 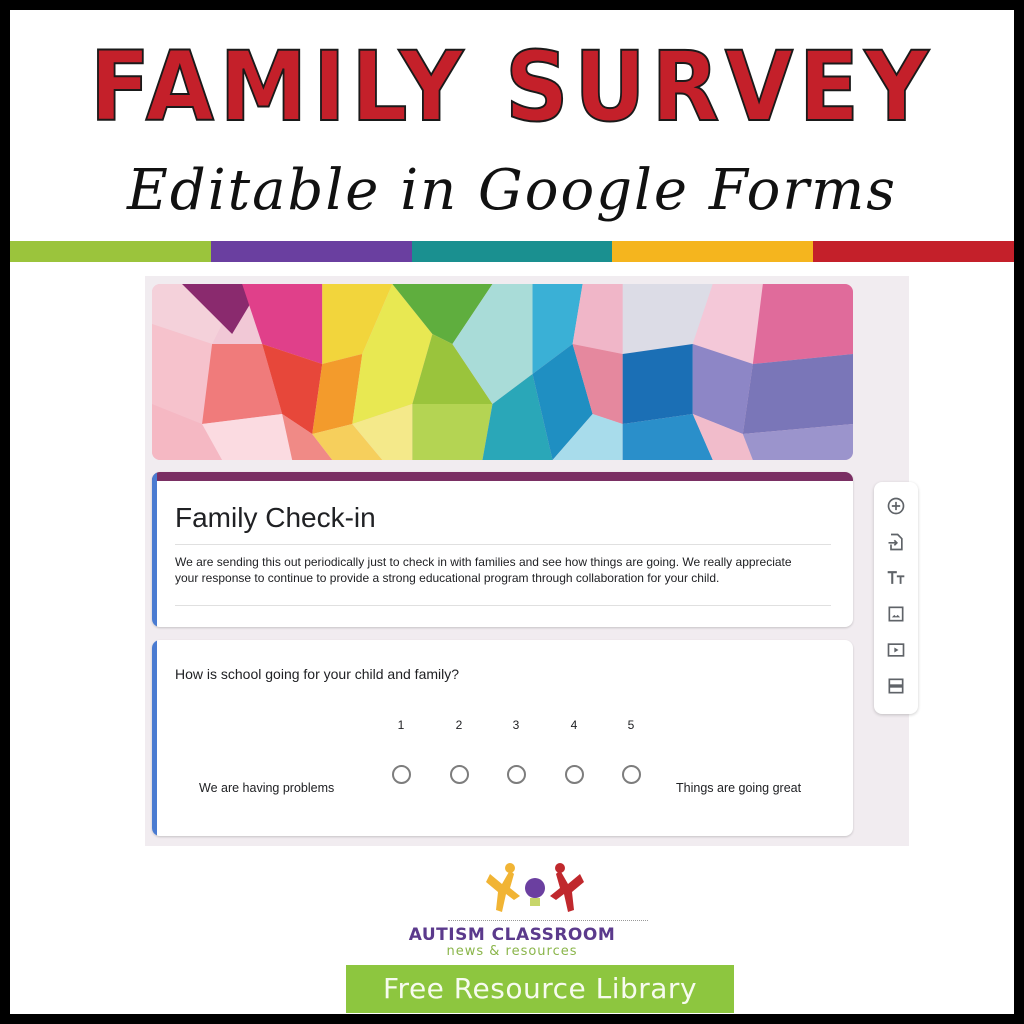 What do you see at coordinates (540, 989) in the screenshot?
I see `free-resource-library-button: Free Resource Library` at bounding box center [540, 989].